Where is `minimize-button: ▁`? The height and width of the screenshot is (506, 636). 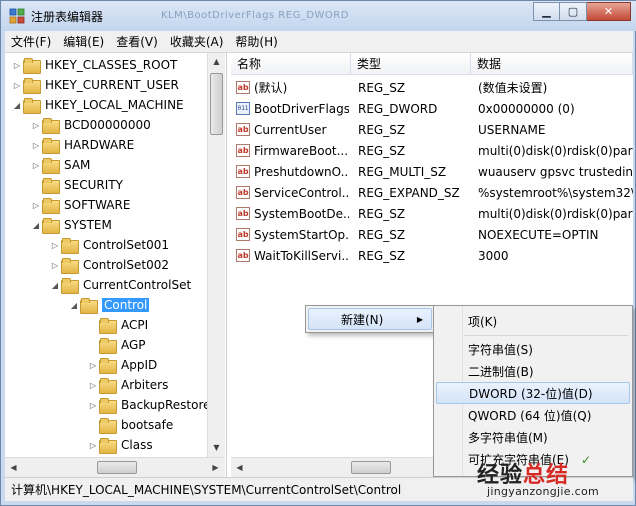 minimize-button: ▁ is located at coordinates (546, 11).